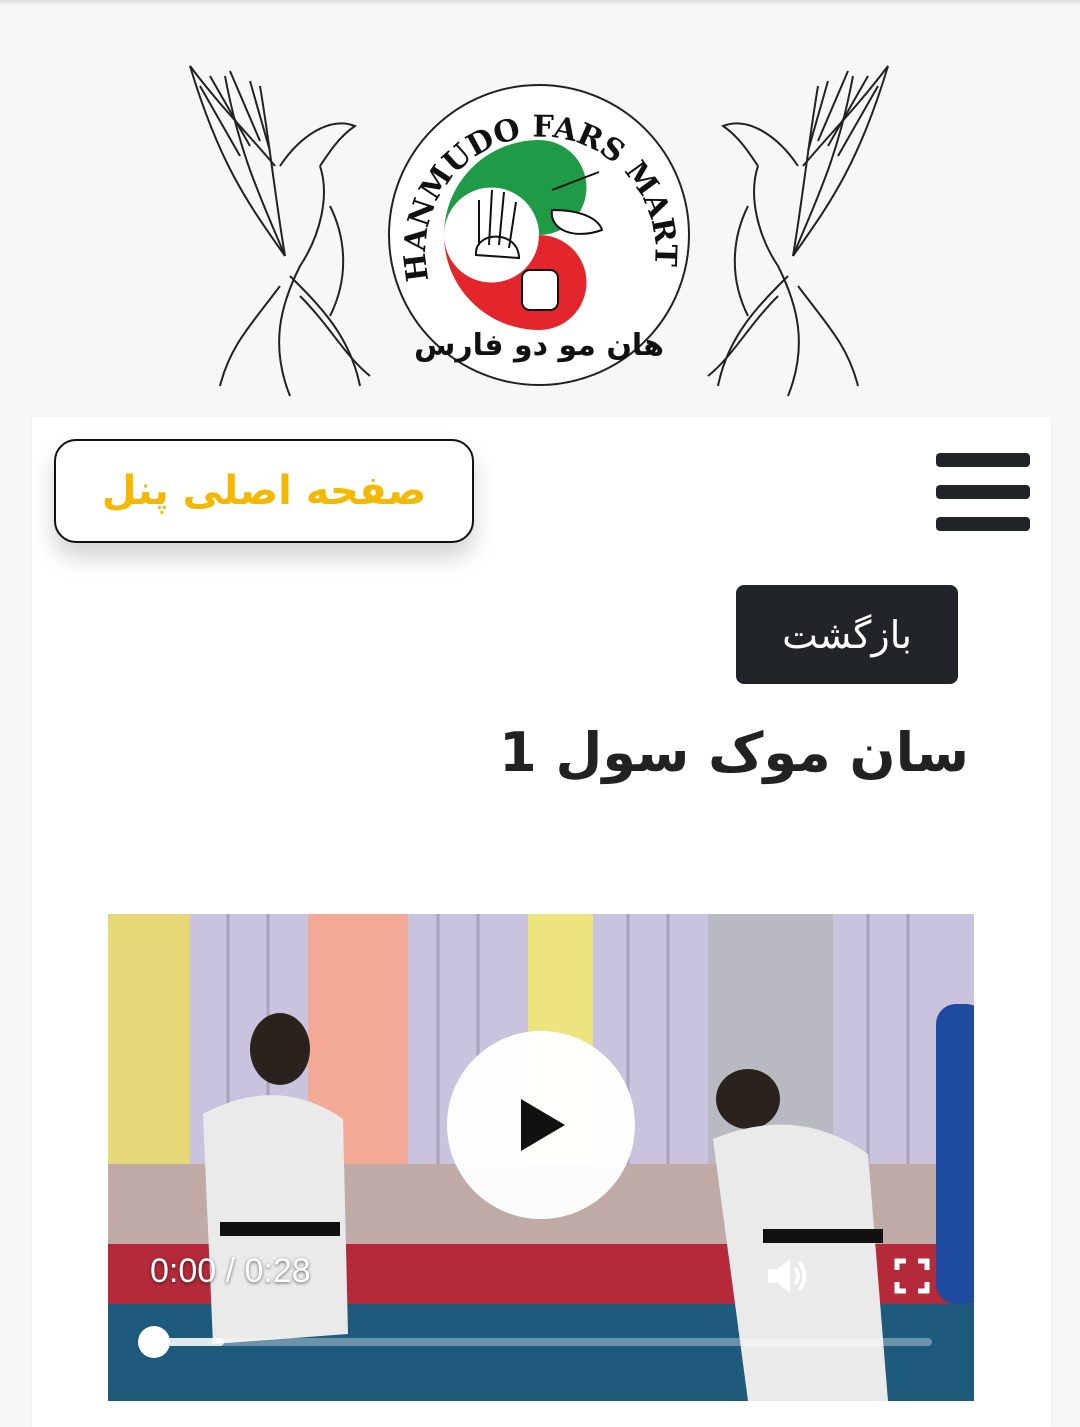 The width and height of the screenshot is (1080, 1427). I want to click on video-time: 0:00 / 0:28, so click(230, 1271).